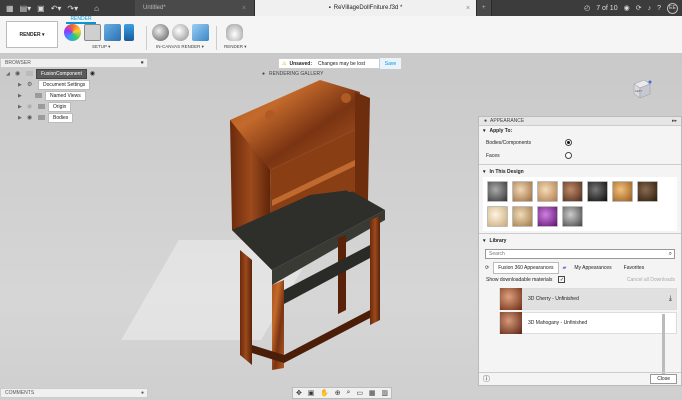 This screenshot has width=682, height=400. Describe the element at coordinates (634, 268) in the screenshot. I see `tab-favorites: Favorites` at that location.